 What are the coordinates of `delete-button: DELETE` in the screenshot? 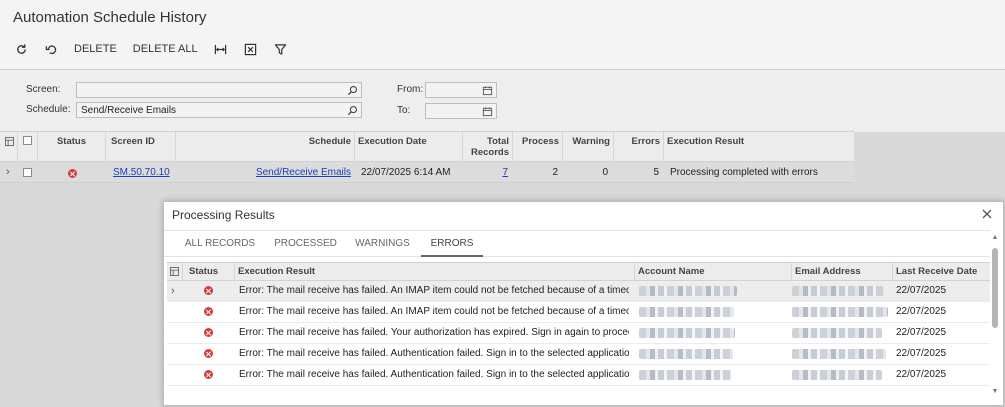 It's located at (95, 49).